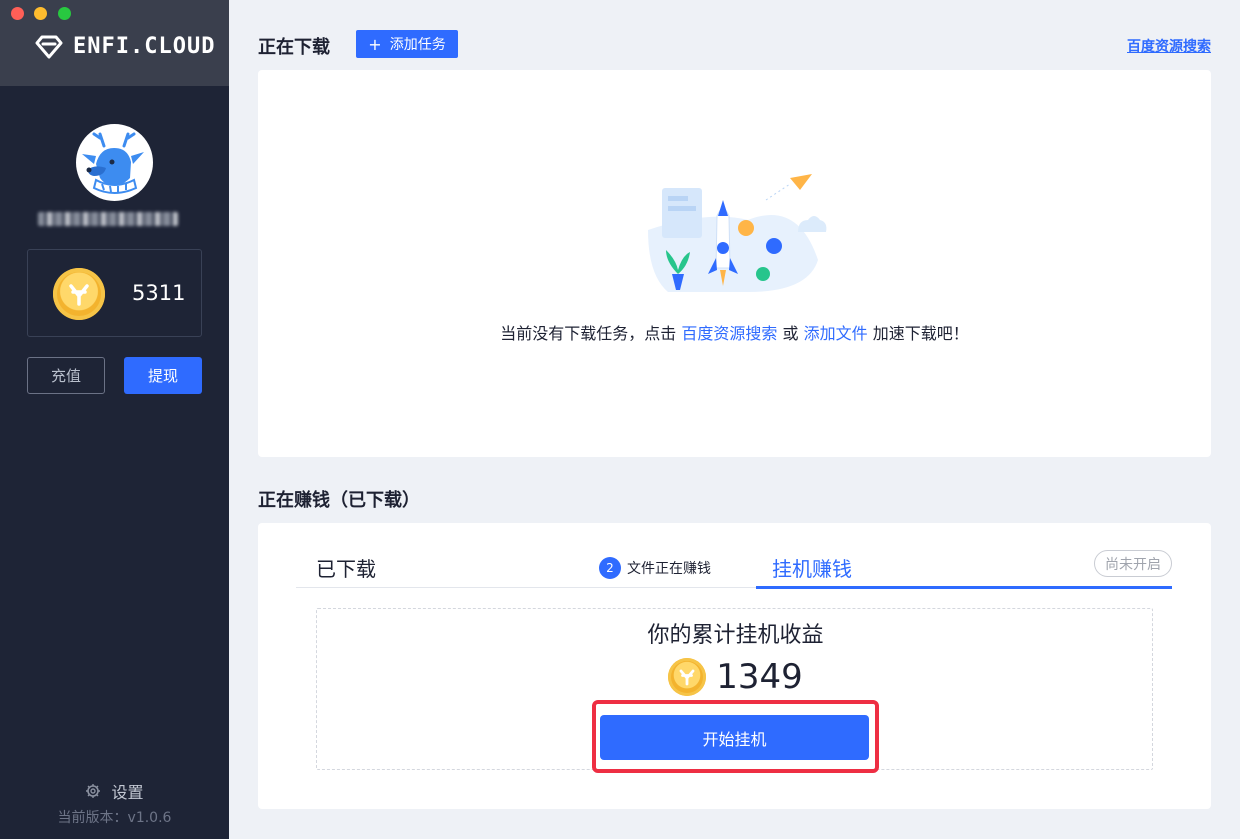 This screenshot has height=839, width=1240. I want to click on logo-bar: ENFI.CLOUD, so click(114, 43).